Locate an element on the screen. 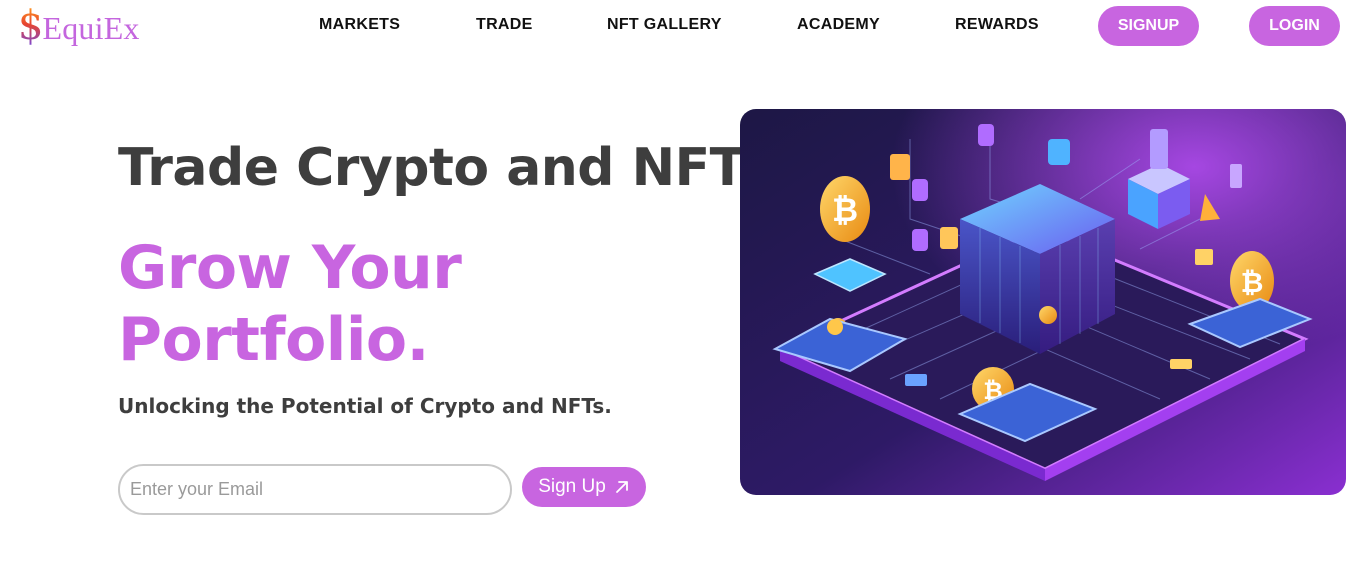 The width and height of the screenshot is (1353, 573). sign-up-button: Sign Up is located at coordinates (584, 487).